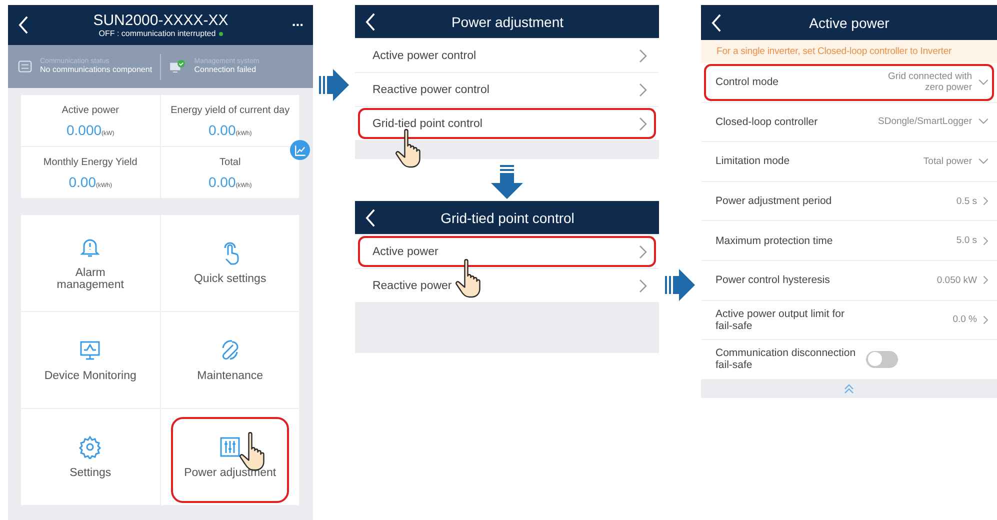 The width and height of the screenshot is (997, 520). I want to click on setting-value: 0.0 %, so click(964, 320).